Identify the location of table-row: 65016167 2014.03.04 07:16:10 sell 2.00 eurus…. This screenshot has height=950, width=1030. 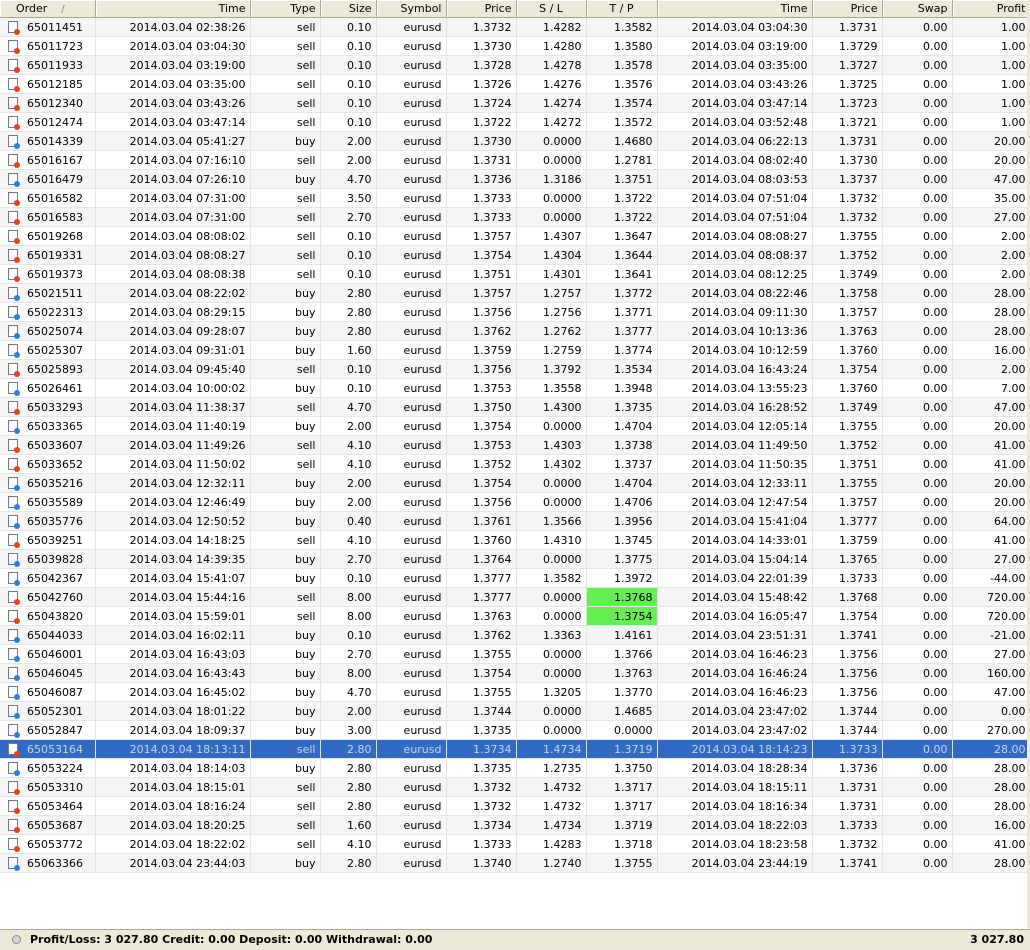
(515, 160).